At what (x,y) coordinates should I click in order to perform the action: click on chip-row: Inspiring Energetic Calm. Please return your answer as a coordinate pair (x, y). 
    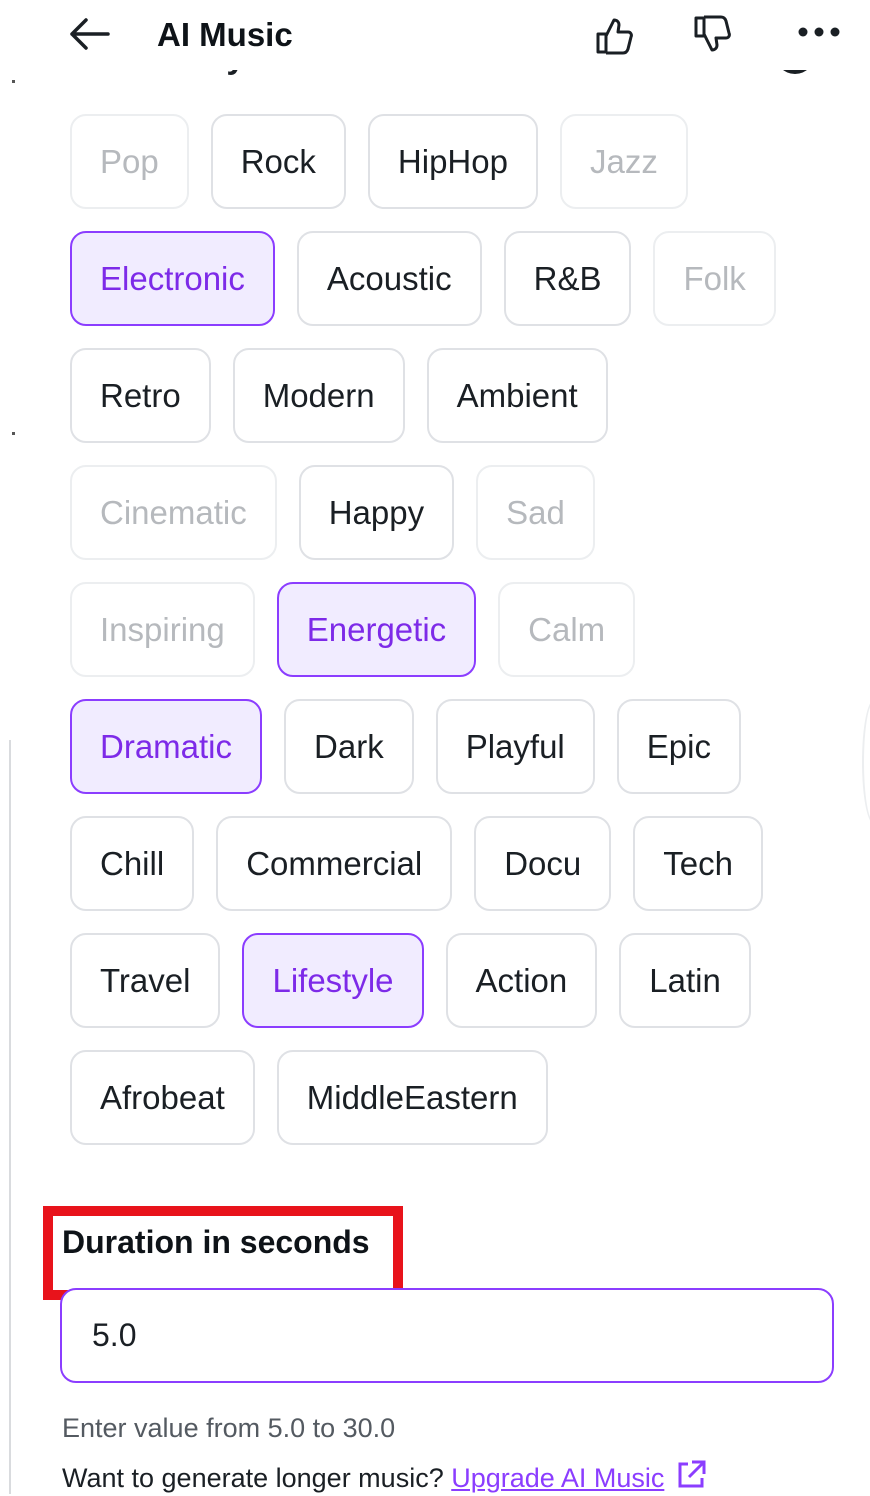
    Looking at the image, I should click on (450, 629).